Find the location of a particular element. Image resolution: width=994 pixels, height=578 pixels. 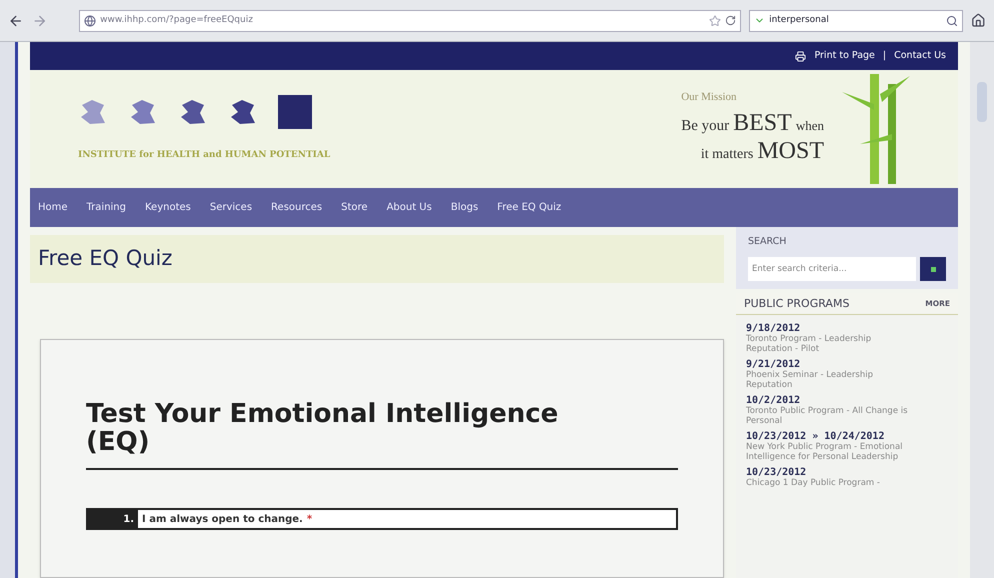

printer-icon is located at coordinates (800, 56).